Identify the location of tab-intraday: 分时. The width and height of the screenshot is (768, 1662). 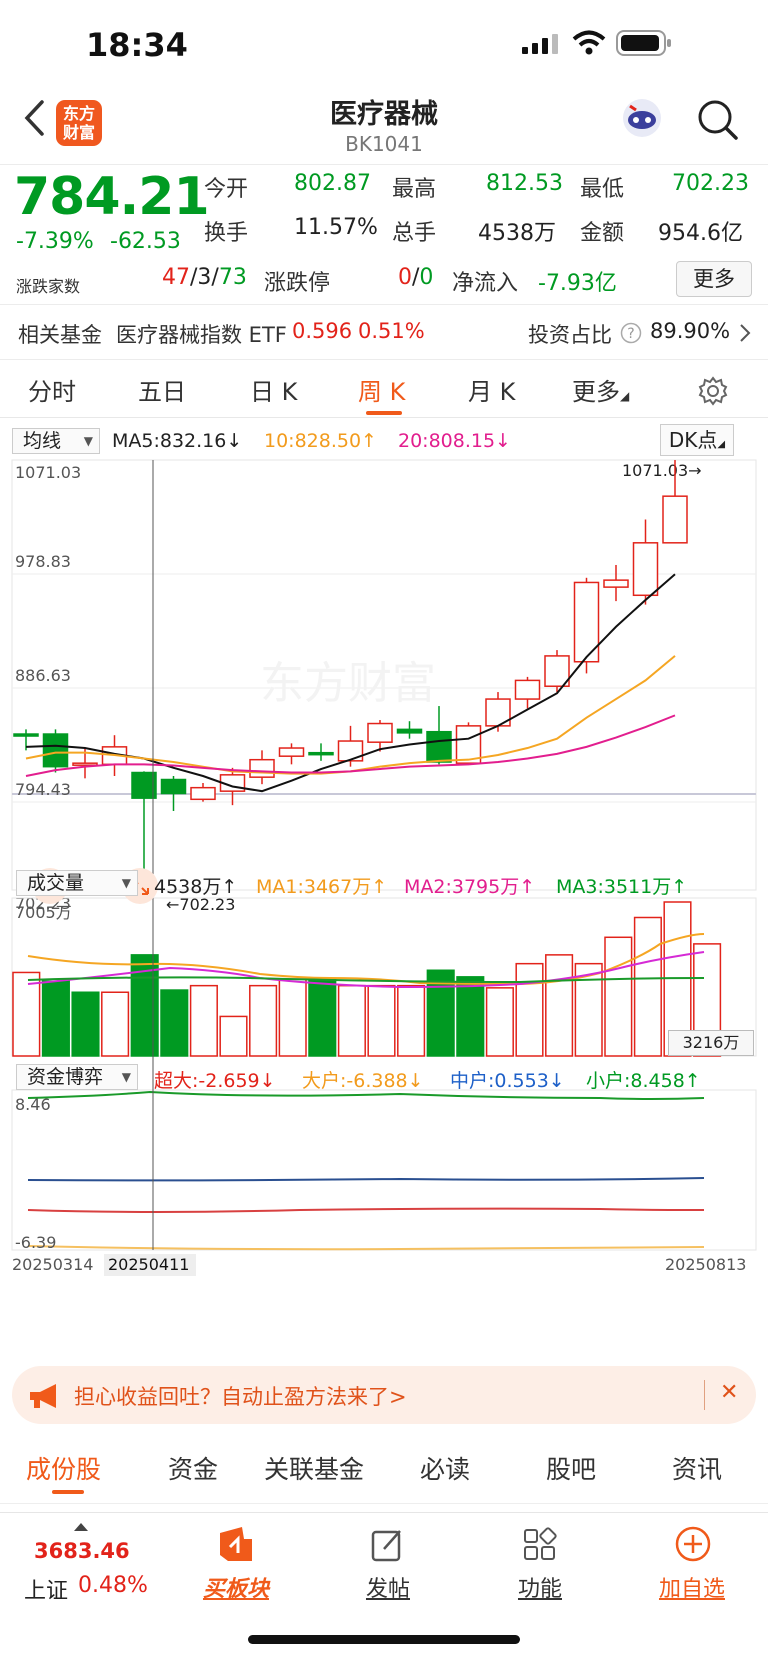
(52, 389).